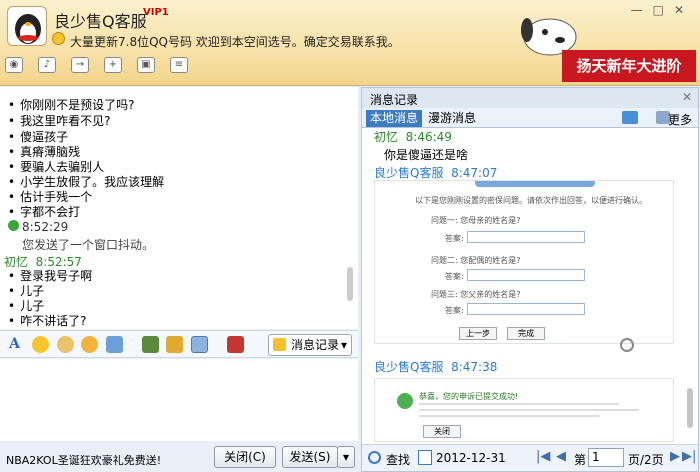  What do you see at coordinates (452, 118) in the screenshot?
I see `tab-roaming-messages: 漫游消息` at bounding box center [452, 118].